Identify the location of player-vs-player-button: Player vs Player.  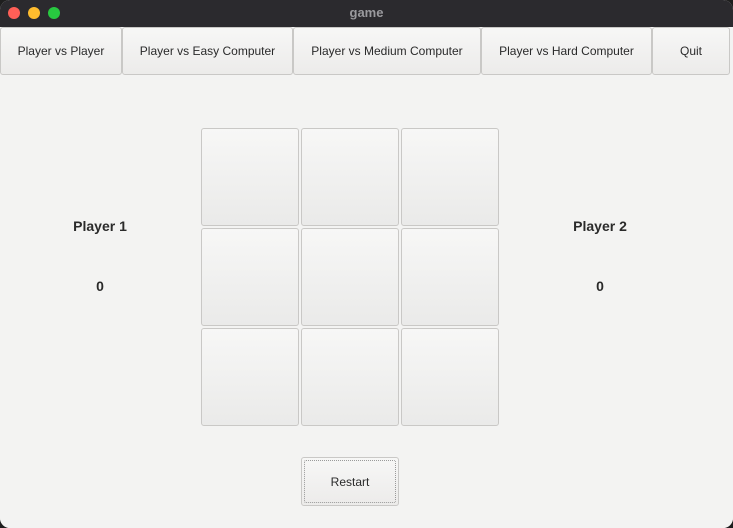
(61, 51).